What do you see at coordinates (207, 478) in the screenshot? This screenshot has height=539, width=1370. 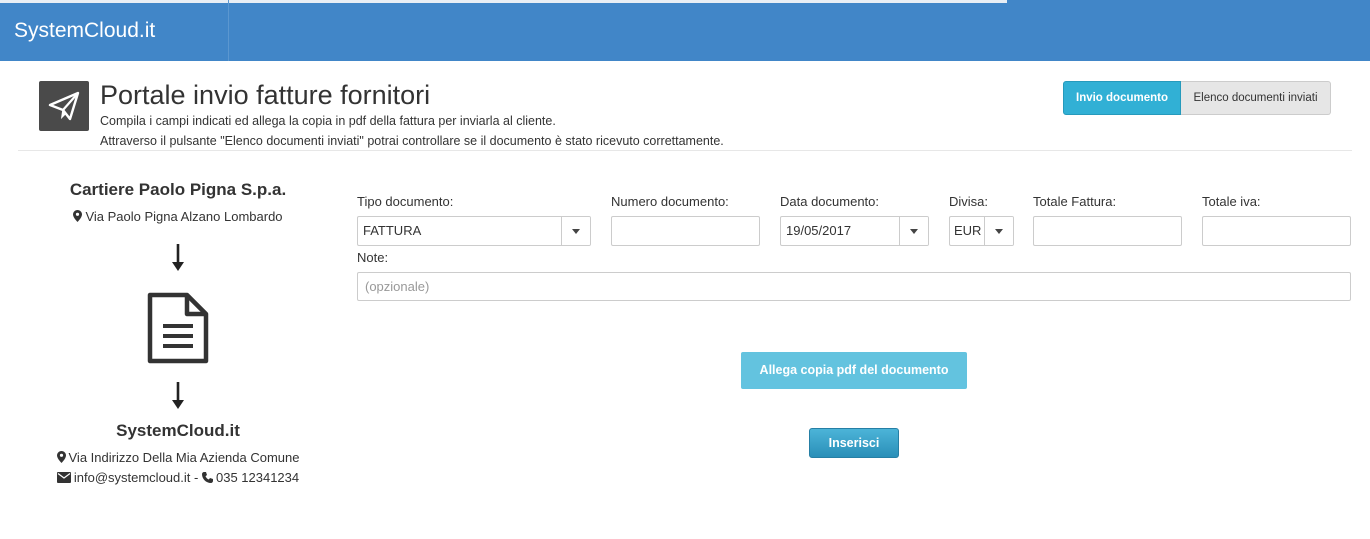 I see `phone-icon` at bounding box center [207, 478].